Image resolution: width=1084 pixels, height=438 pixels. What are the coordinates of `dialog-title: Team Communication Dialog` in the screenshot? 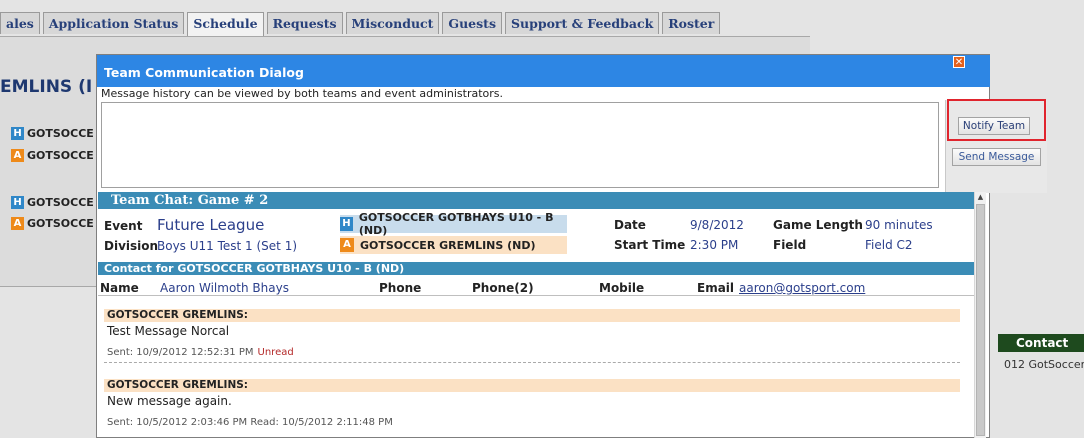 It's located at (543, 71).